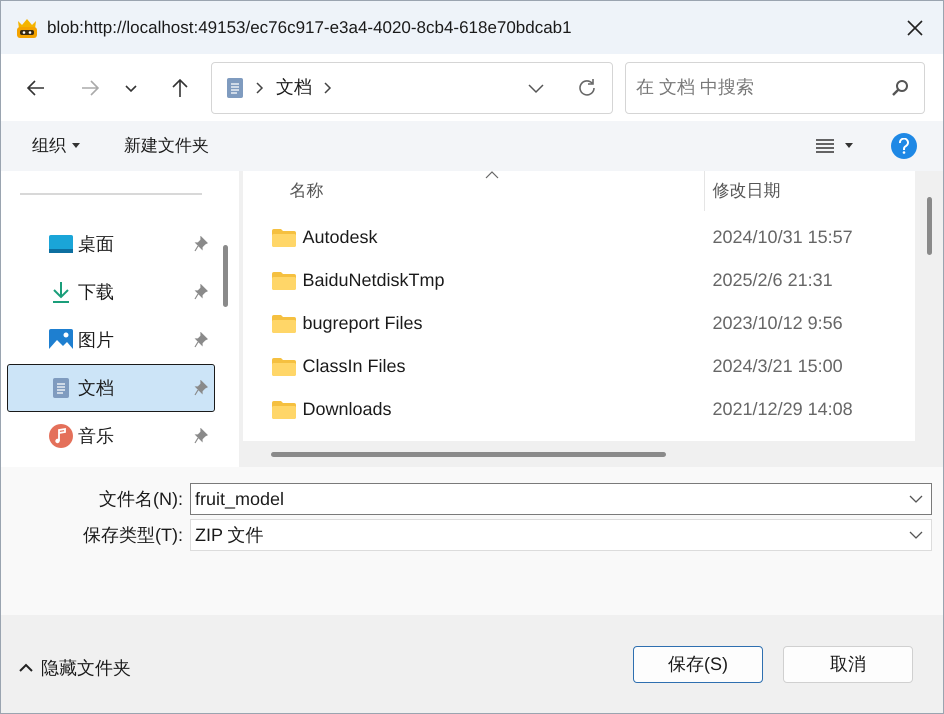 This screenshot has height=714, width=944. What do you see at coordinates (294, 87) in the screenshot?
I see `breadcrumb-item: 文档` at bounding box center [294, 87].